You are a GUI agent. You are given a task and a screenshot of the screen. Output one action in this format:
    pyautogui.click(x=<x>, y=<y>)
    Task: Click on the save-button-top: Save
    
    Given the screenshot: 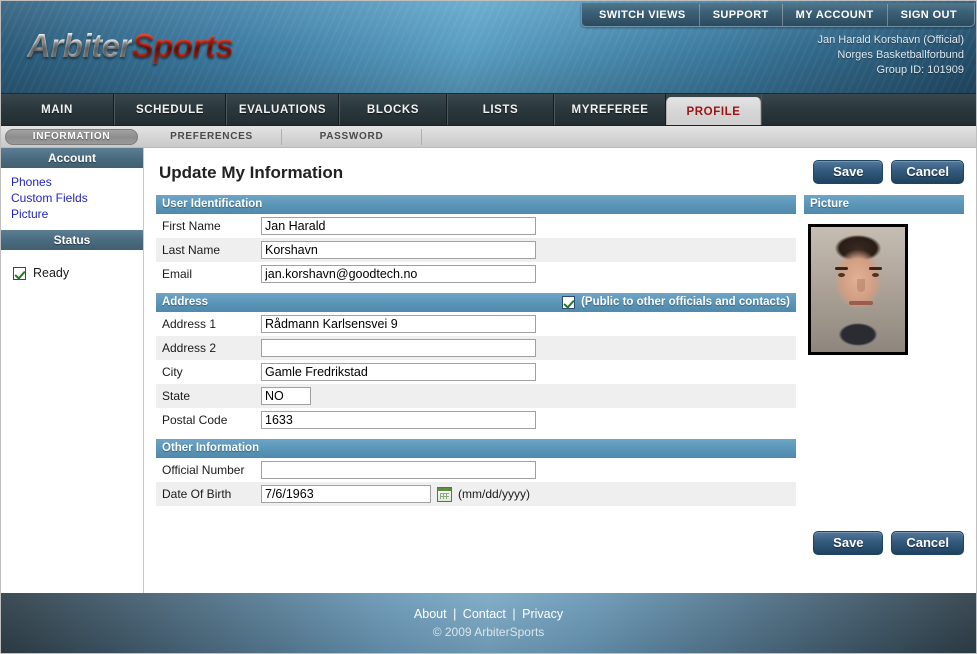 What is the action you would take?
    pyautogui.click(x=848, y=172)
    